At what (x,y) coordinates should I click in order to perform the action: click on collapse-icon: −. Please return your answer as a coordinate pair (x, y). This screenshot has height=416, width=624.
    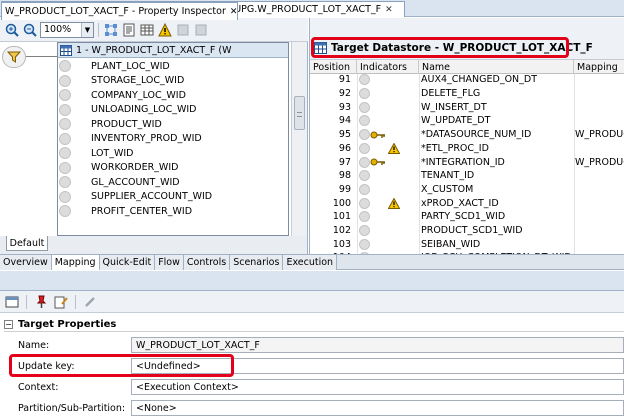
    Looking at the image, I should click on (8, 324).